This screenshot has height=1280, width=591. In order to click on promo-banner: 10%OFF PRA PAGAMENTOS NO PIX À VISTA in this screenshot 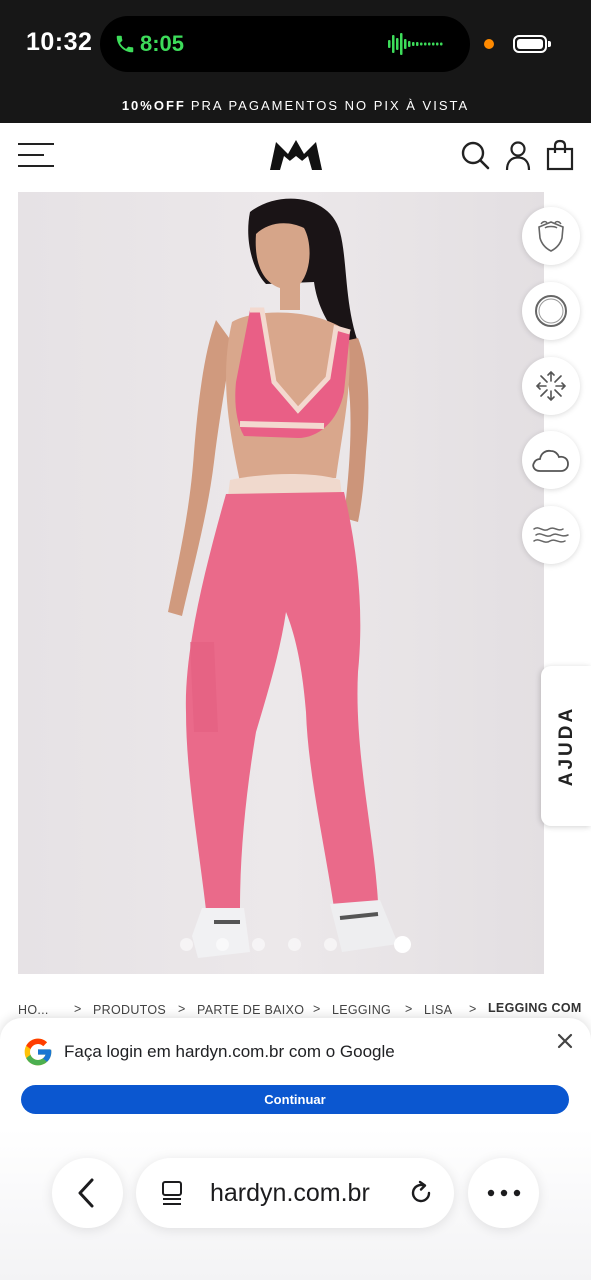, I will do `click(295, 105)`.